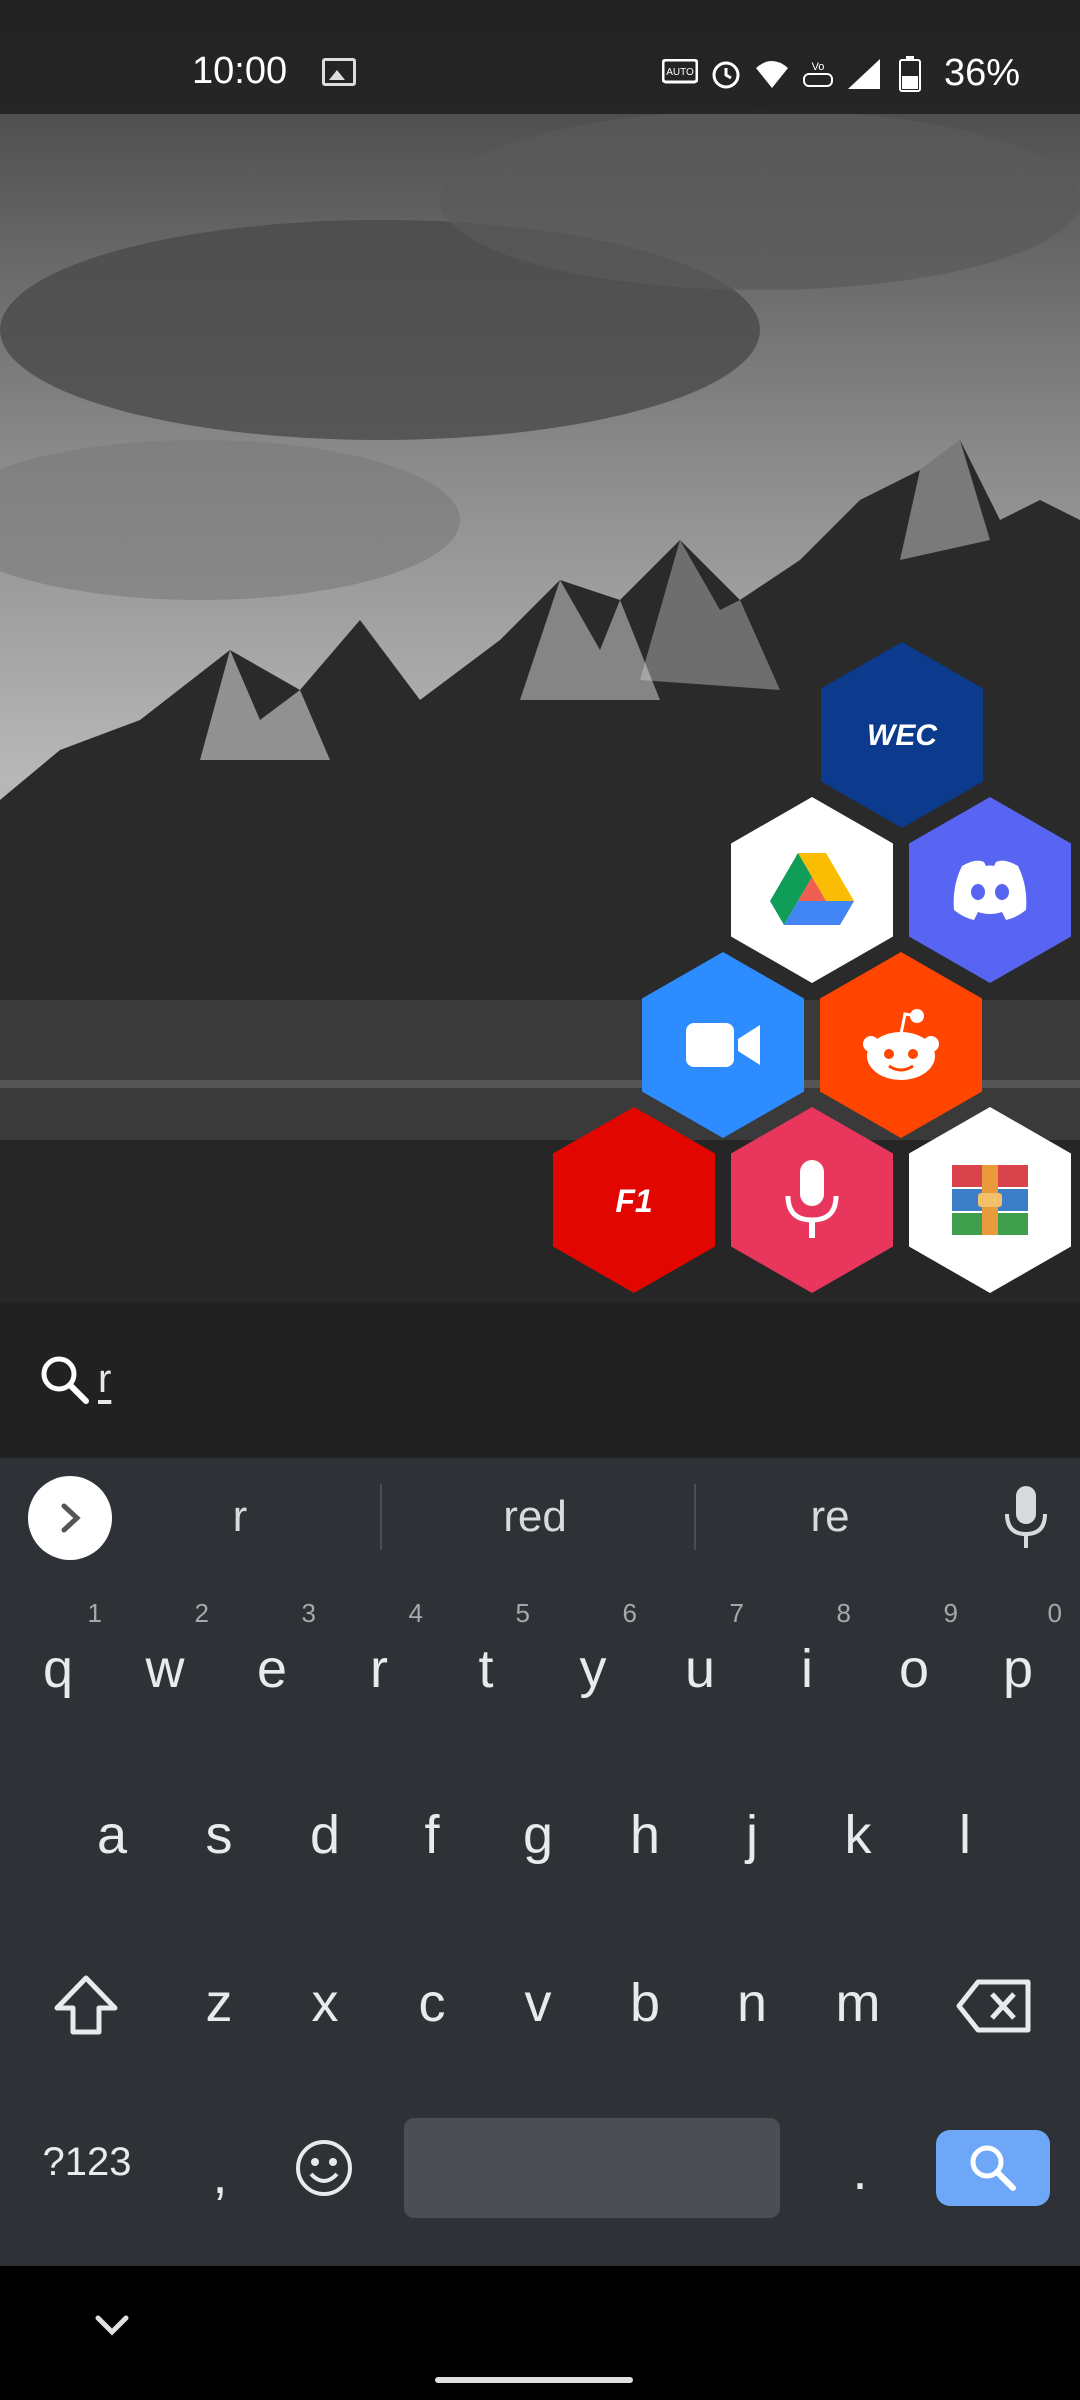 The image size is (1080, 2400). I want to click on google-drive-icon, so click(812, 889).